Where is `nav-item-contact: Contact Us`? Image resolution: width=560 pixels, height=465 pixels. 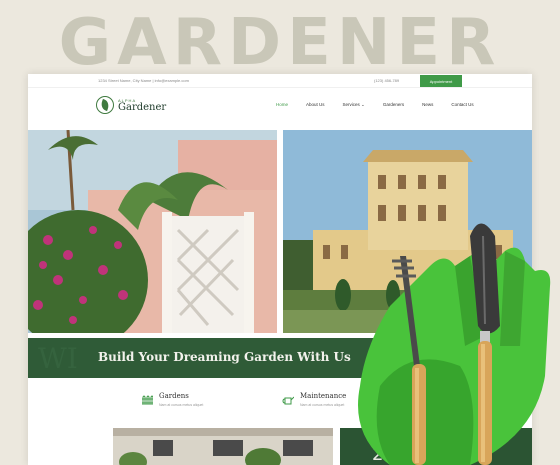 nav-item-contact: Contact Us is located at coordinates (462, 105).